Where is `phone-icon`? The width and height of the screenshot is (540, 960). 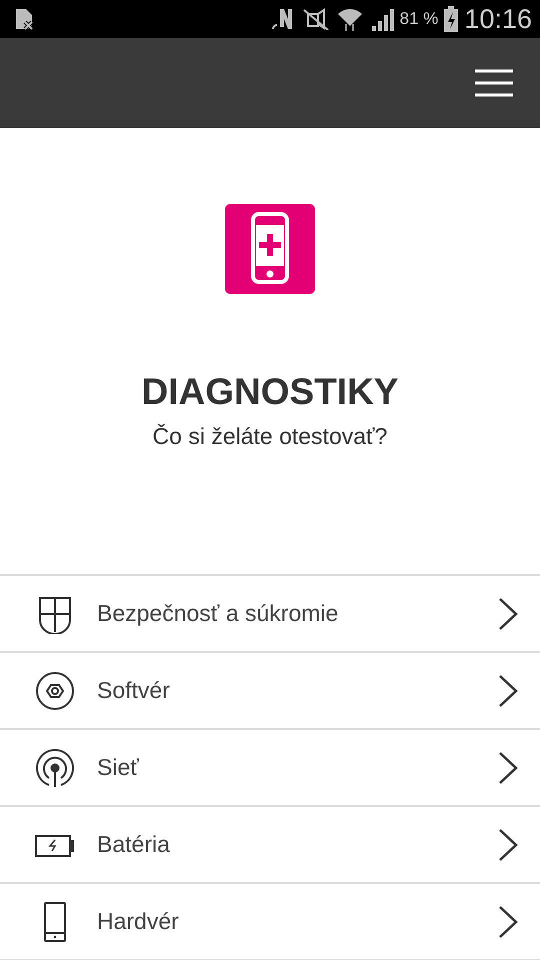 phone-icon is located at coordinates (55, 922).